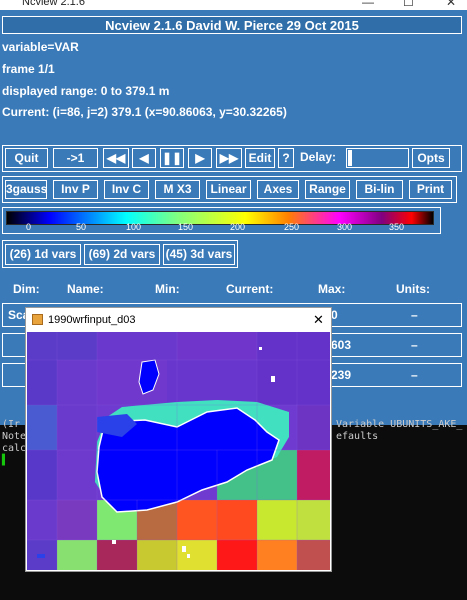 The width and height of the screenshot is (467, 600). I want to click on print-button: Print, so click(430, 189).